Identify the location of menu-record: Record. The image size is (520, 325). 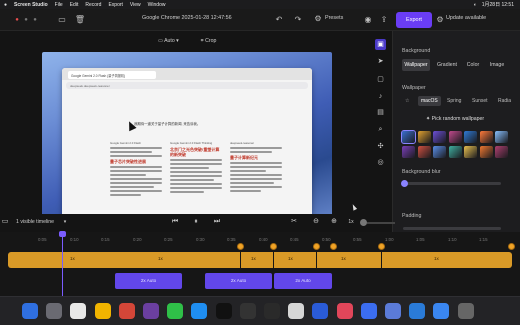
(93, 5).